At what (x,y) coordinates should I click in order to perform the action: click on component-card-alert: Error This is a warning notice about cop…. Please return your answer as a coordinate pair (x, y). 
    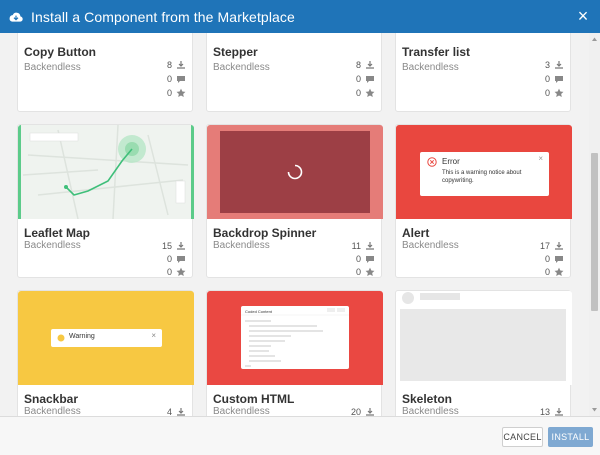
    Looking at the image, I should click on (483, 201).